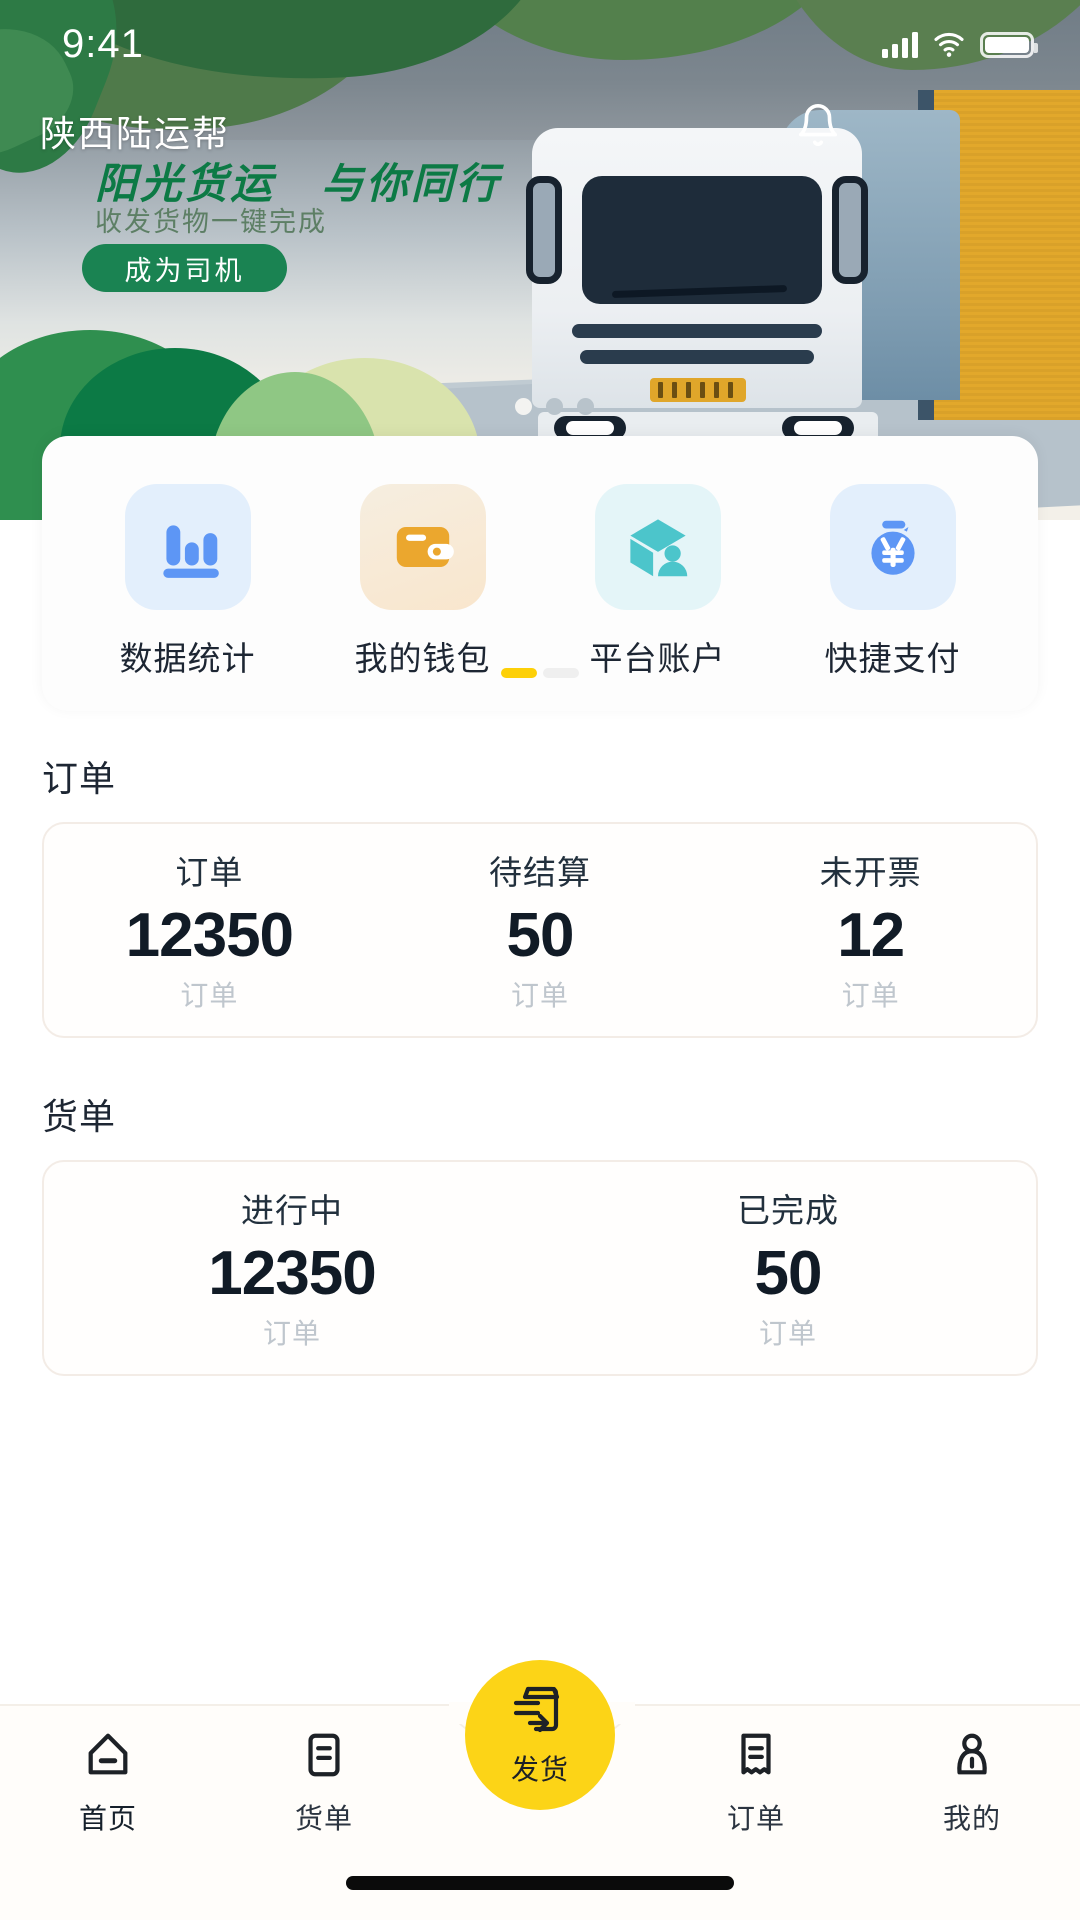  I want to click on receipt-icon, so click(756, 1757).